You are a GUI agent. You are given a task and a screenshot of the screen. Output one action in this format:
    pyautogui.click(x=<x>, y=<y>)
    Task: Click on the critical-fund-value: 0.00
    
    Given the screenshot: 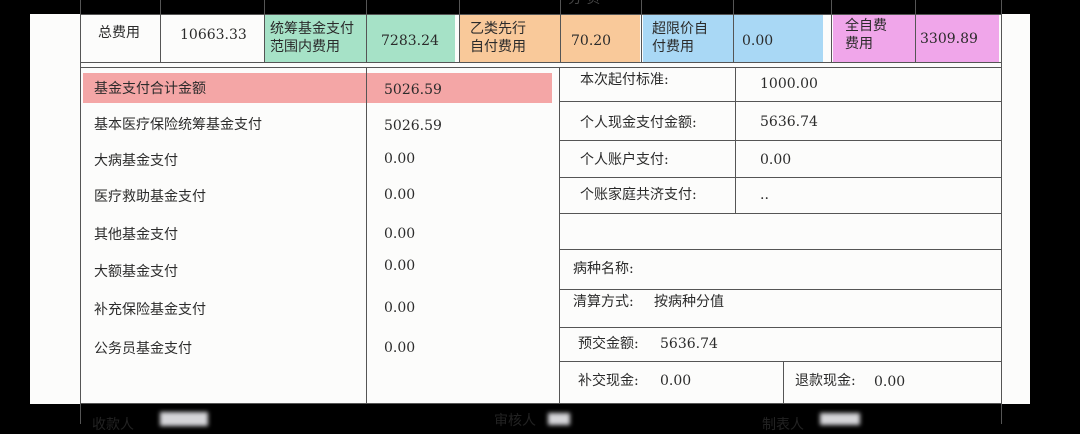 What is the action you would take?
    pyautogui.click(x=400, y=159)
    